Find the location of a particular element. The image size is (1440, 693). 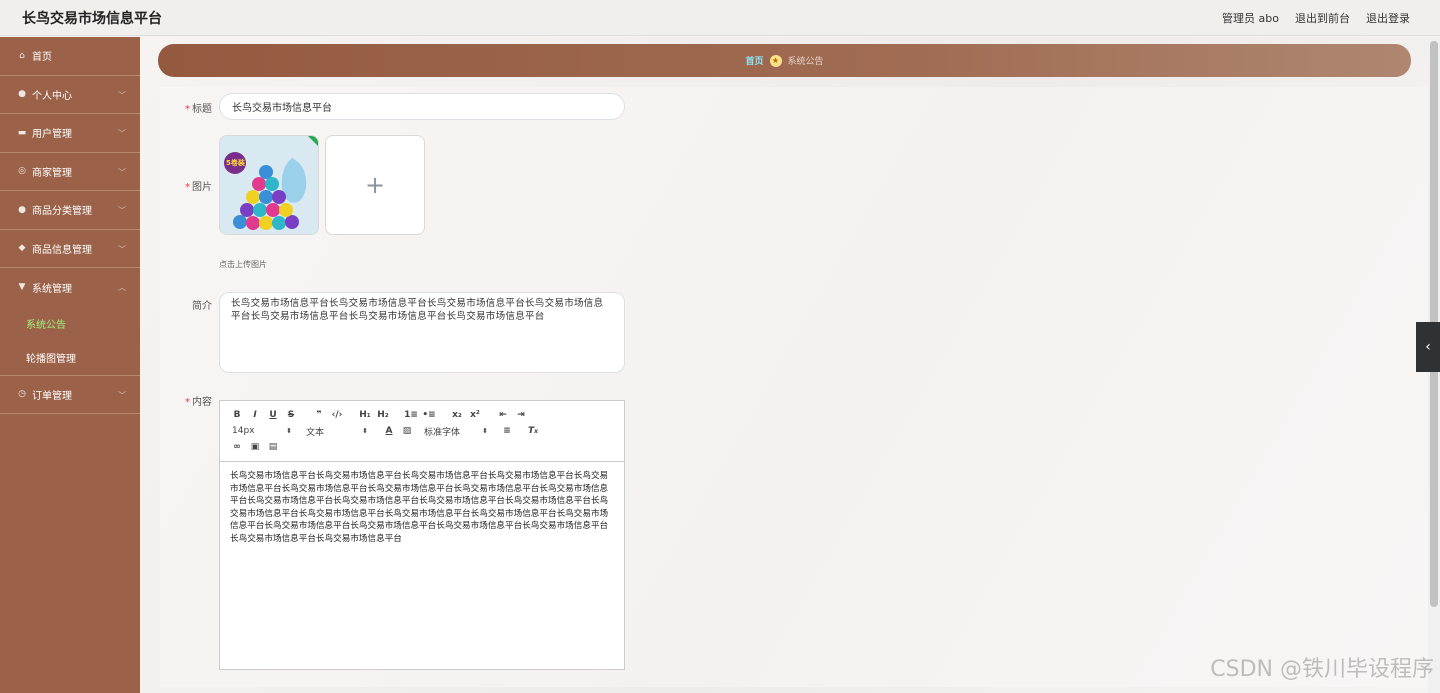

chevron-up-icon: ︿ is located at coordinates (122, 287).